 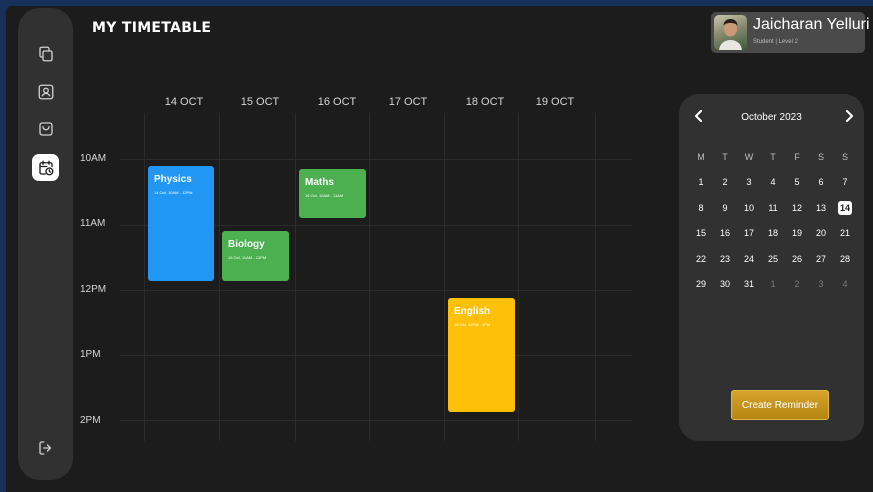 What do you see at coordinates (845, 285) in the screenshot?
I see `calendar-day-next-month: 4` at bounding box center [845, 285].